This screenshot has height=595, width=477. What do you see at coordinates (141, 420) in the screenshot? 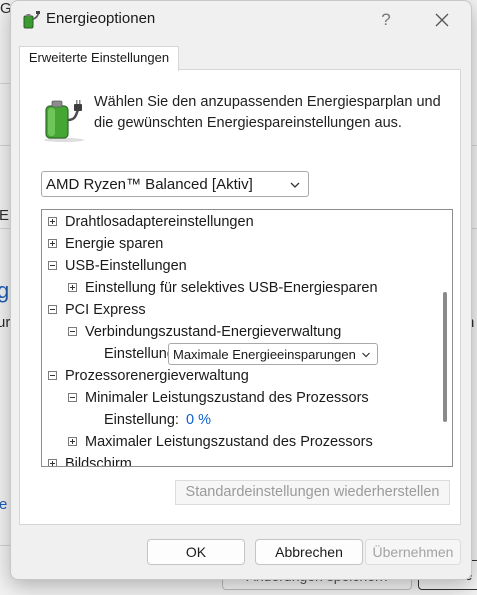
I see `tree-item-setting-label: Einstellung:` at bounding box center [141, 420].